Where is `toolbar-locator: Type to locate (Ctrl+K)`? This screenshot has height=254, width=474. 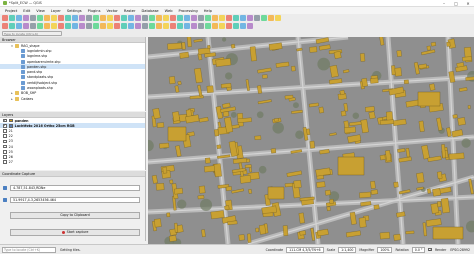 toolbar-locator: Type to locate (Ctrl+K) is located at coordinates (32, 33).